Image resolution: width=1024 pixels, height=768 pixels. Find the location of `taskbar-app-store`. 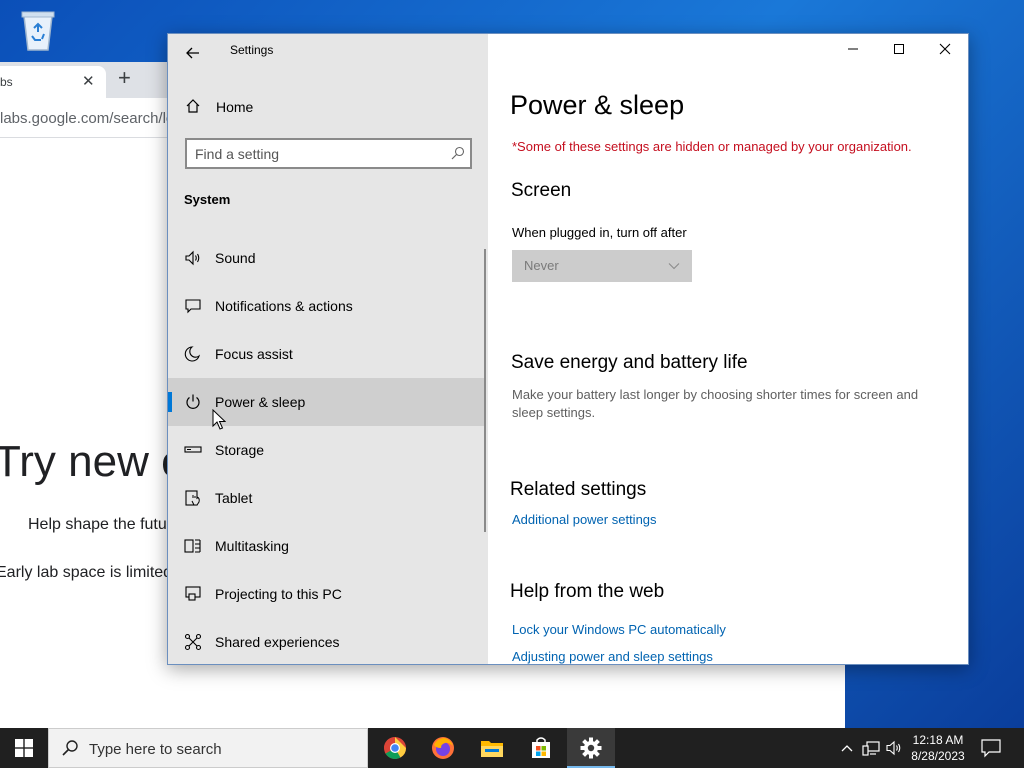

taskbar-app-store is located at coordinates (541, 748).